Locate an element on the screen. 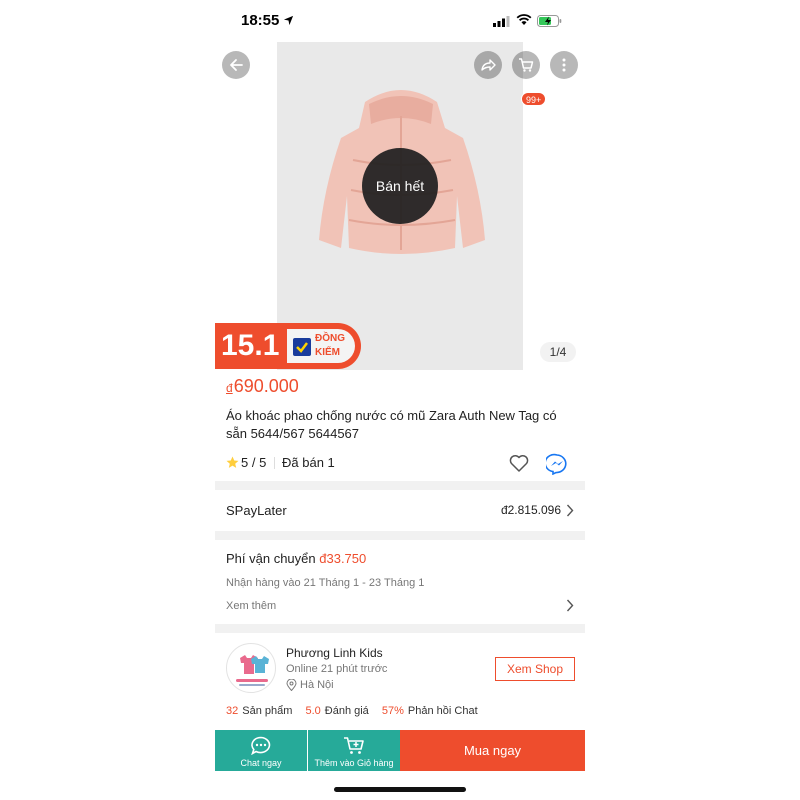  status-time: 18:55 is located at coordinates (260, 20).